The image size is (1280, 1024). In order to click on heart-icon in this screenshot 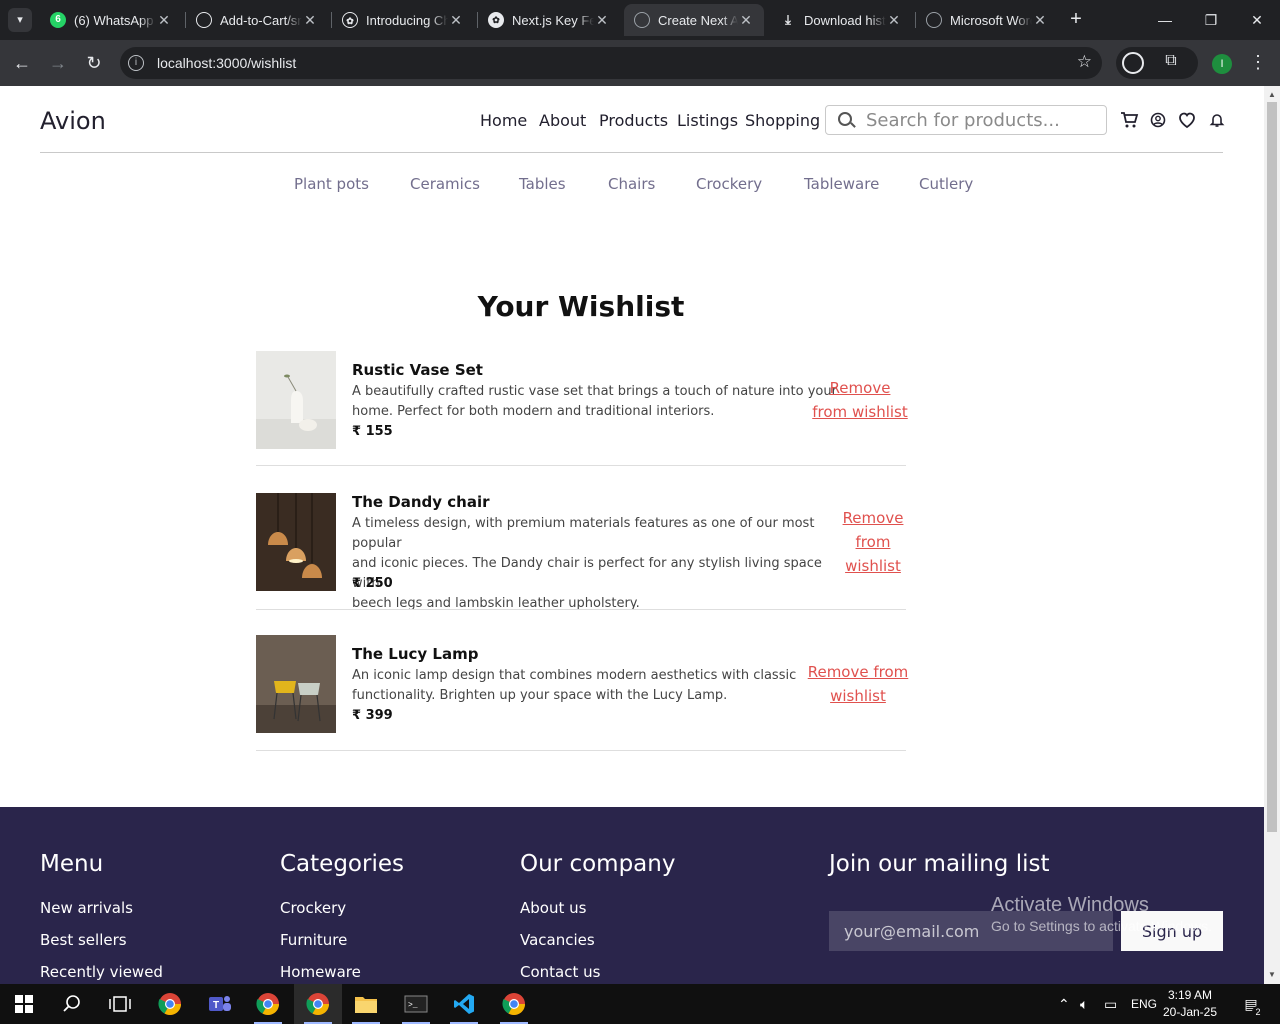, I will do `click(1187, 120)`.